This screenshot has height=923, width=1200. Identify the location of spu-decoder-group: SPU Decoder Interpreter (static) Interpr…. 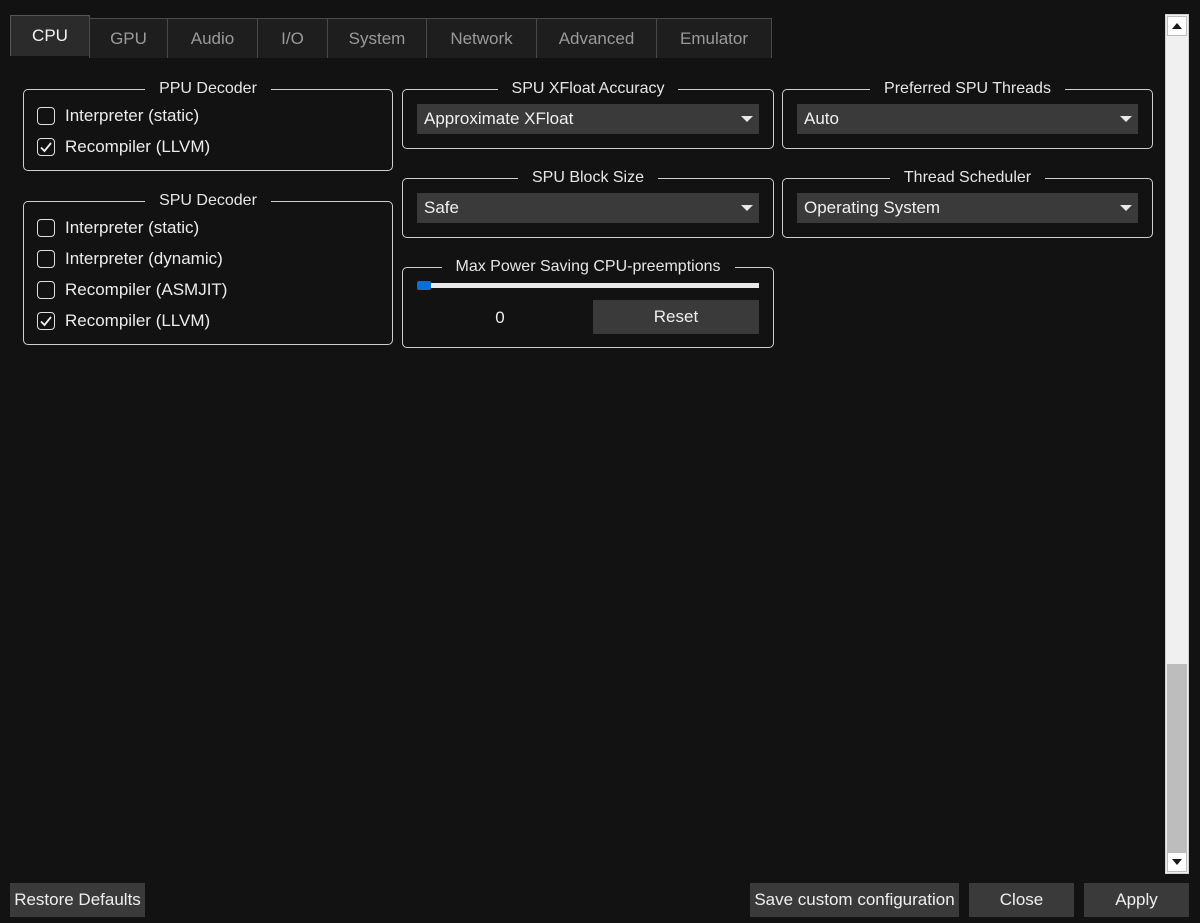
(208, 268).